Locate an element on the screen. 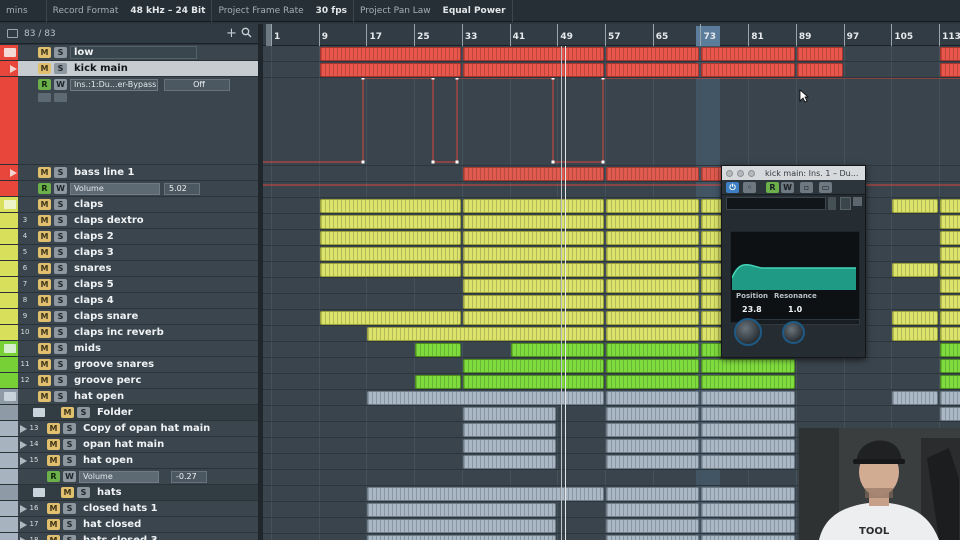 This screenshot has height=540, width=960. track-row: 3 M Sclaps dextro is located at coordinates (129, 221).